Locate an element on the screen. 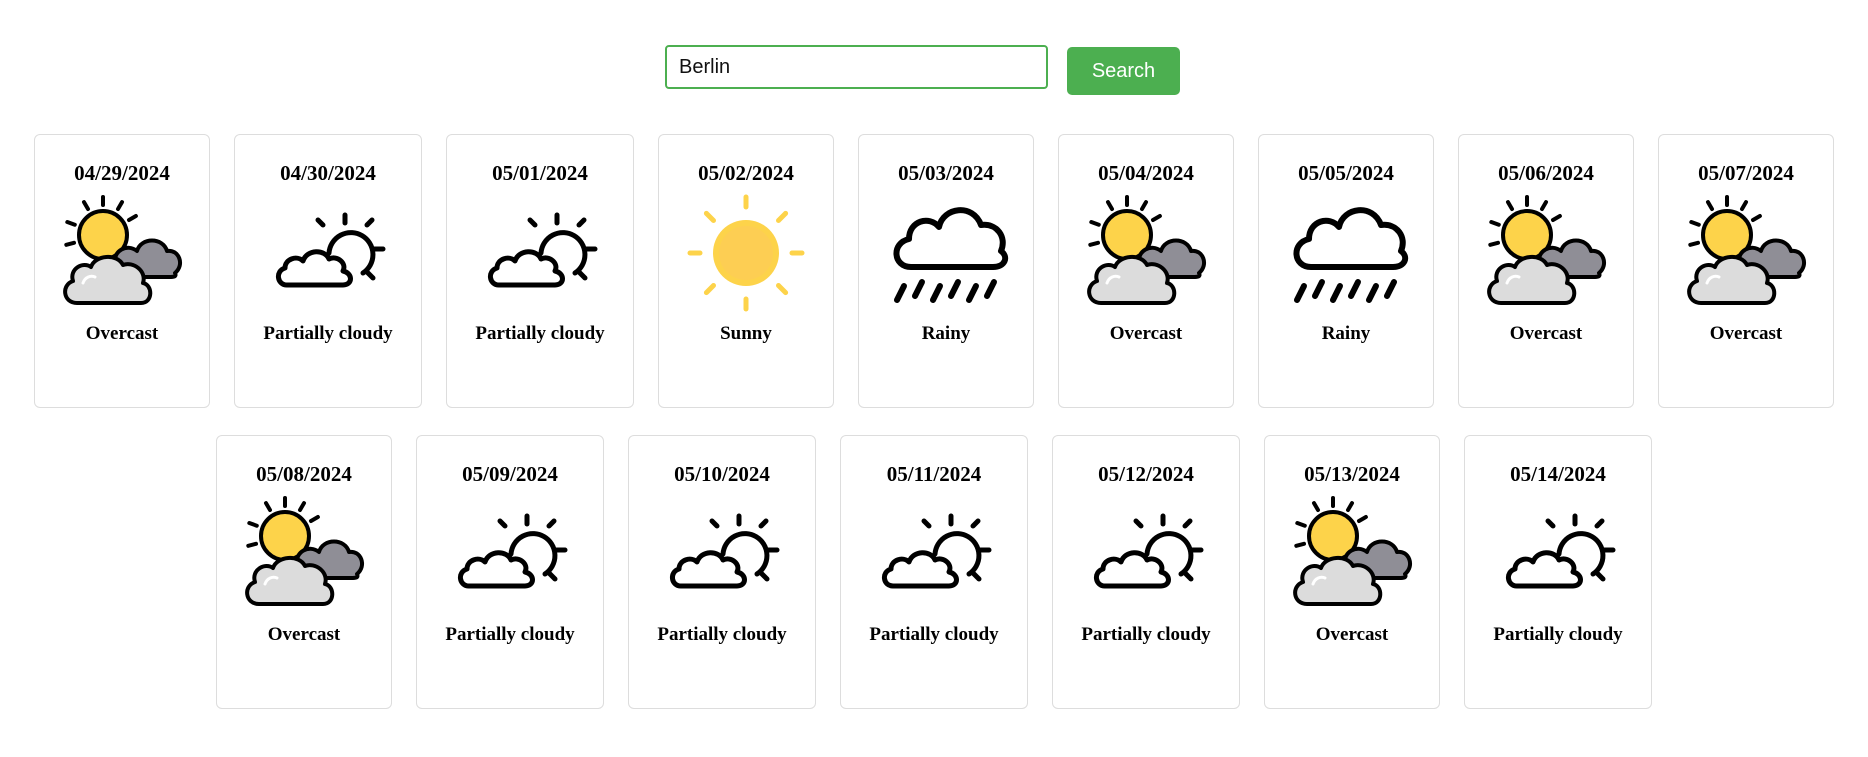  forecast-card: 05/09/2024 Partially cloudy is located at coordinates (510, 572).